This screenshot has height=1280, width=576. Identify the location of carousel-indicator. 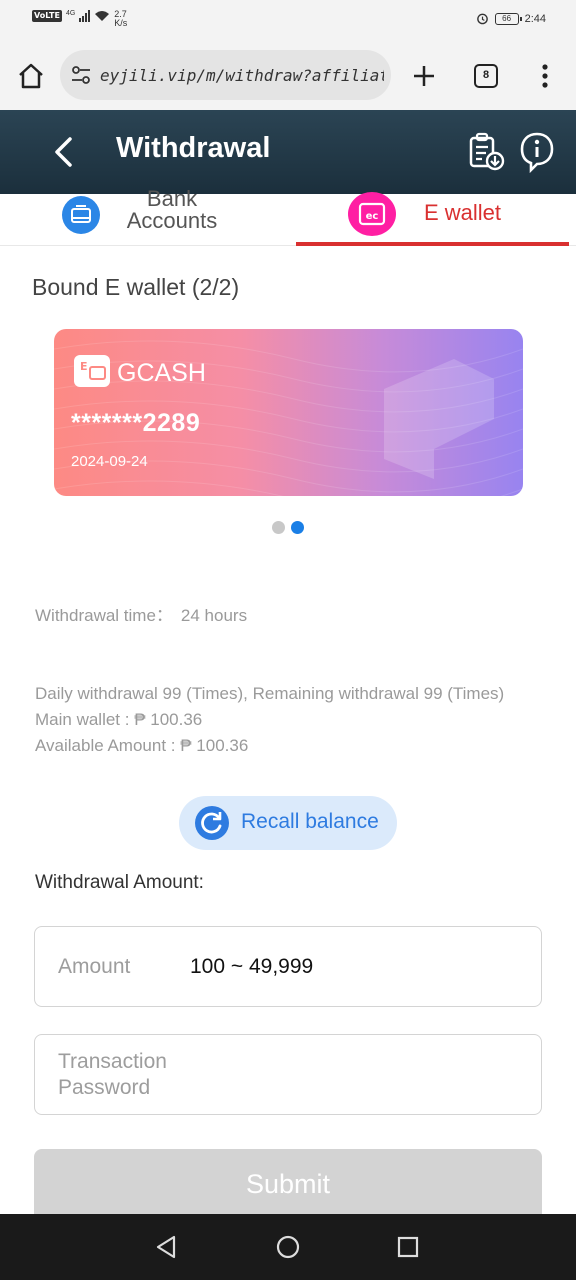
(288, 527).